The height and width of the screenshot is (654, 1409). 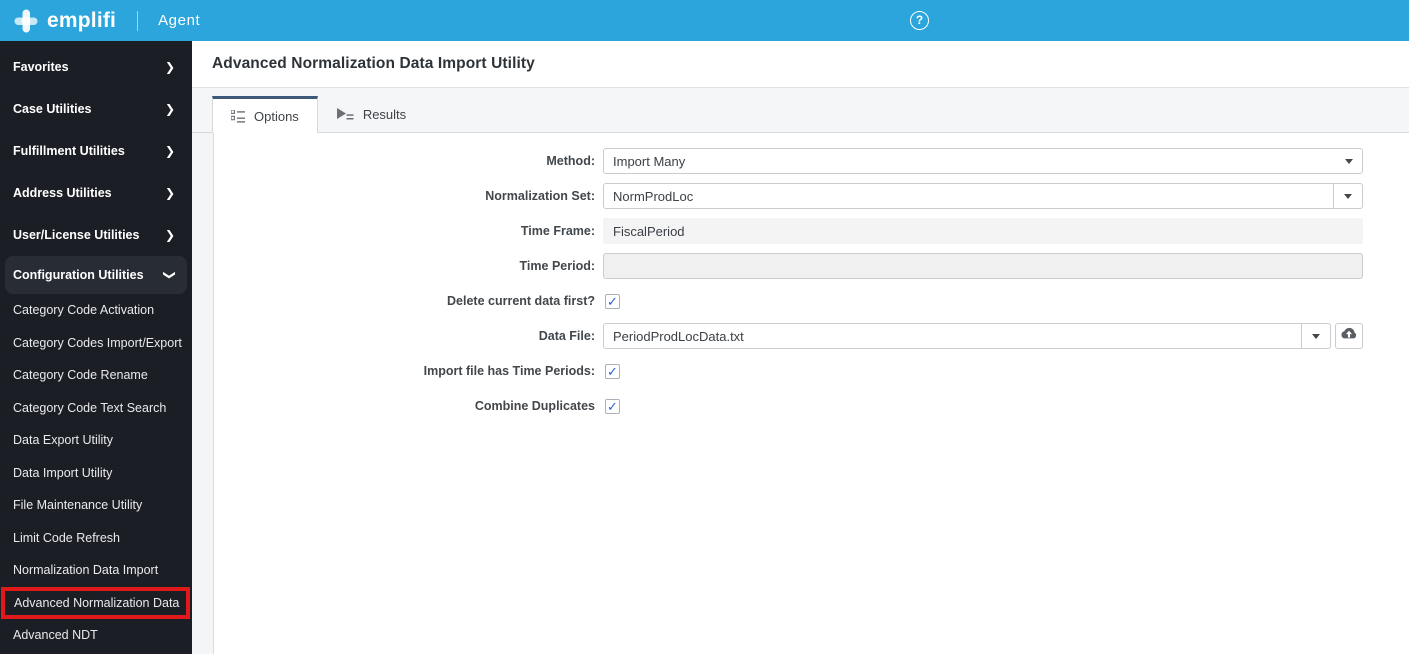 What do you see at coordinates (96, 310) in the screenshot?
I see `sidebar-item-category-code-activation: Category Code Activation` at bounding box center [96, 310].